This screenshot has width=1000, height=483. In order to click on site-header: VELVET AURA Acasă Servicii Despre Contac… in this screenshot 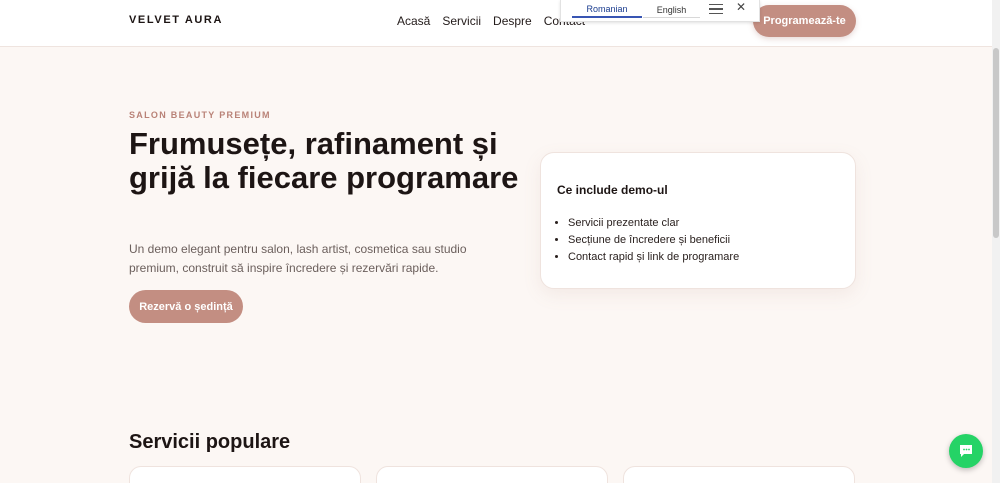, I will do `click(500, 23)`.